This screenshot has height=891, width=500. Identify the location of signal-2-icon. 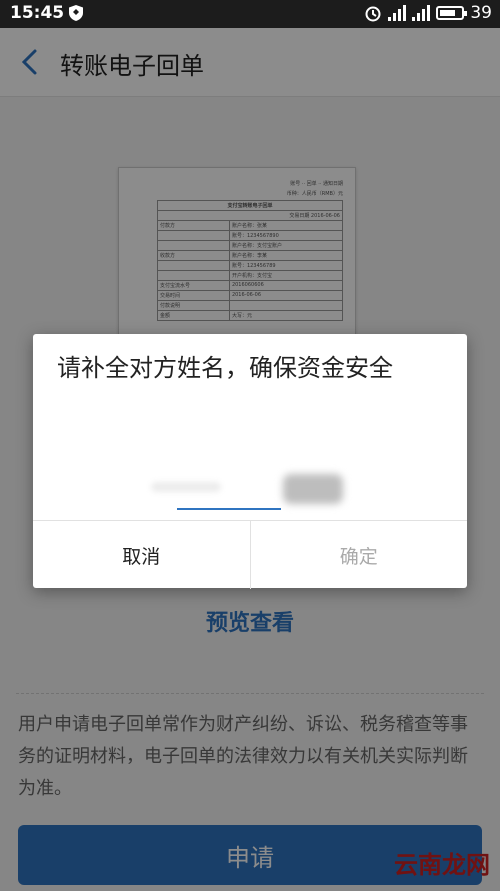
(421, 13).